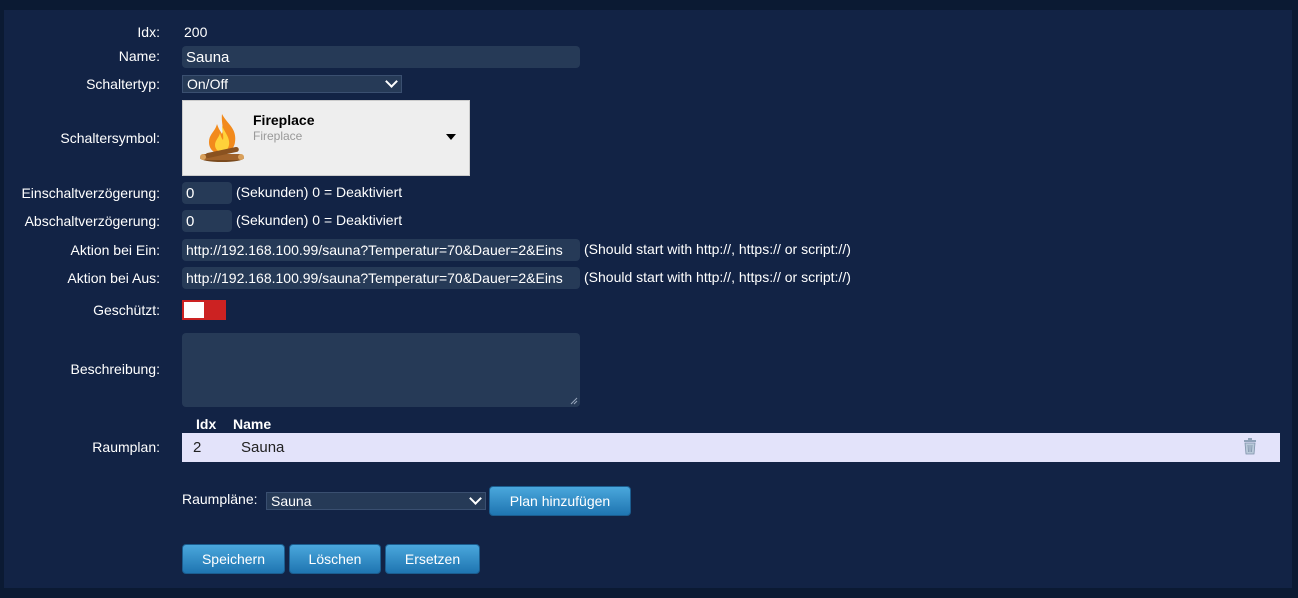 This screenshot has height=598, width=1298. I want to click on roomplans-label: Raumpläne:, so click(220, 499).